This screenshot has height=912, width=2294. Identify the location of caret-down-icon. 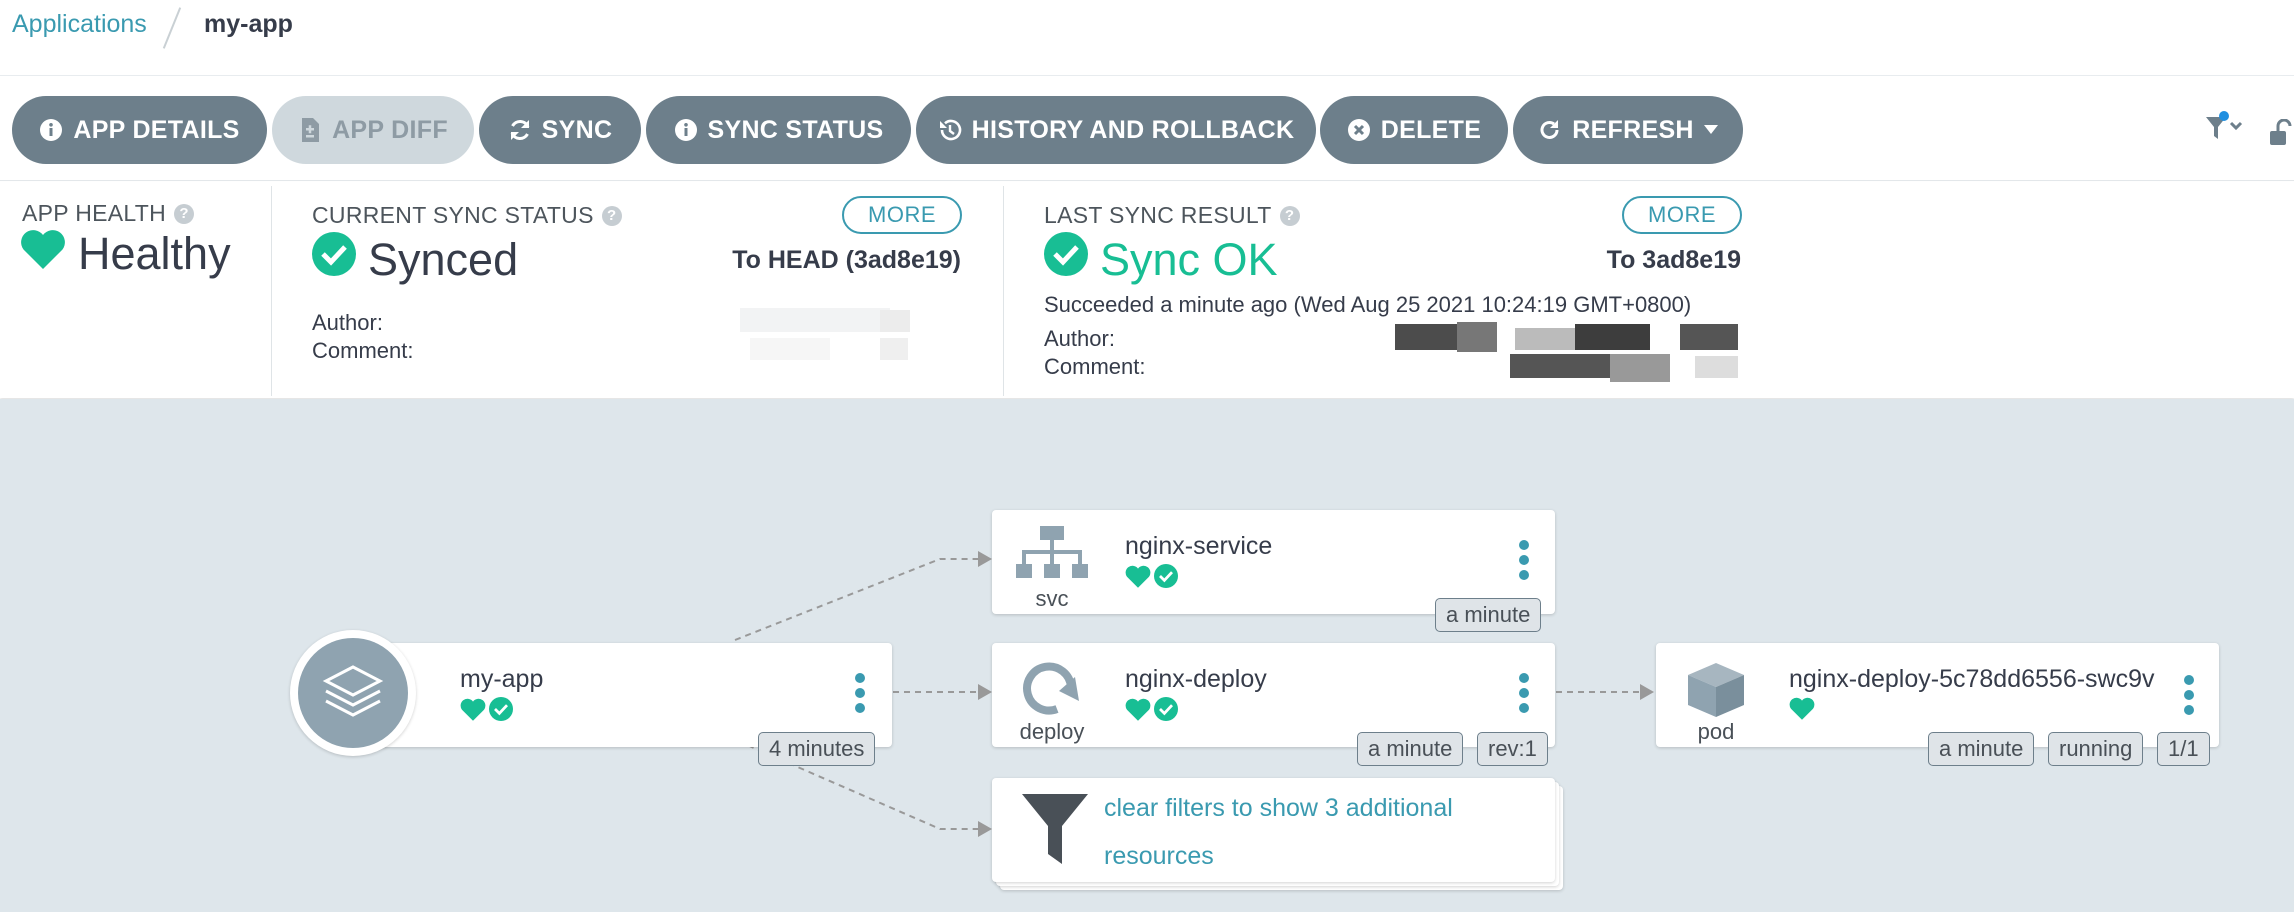
(1710, 130).